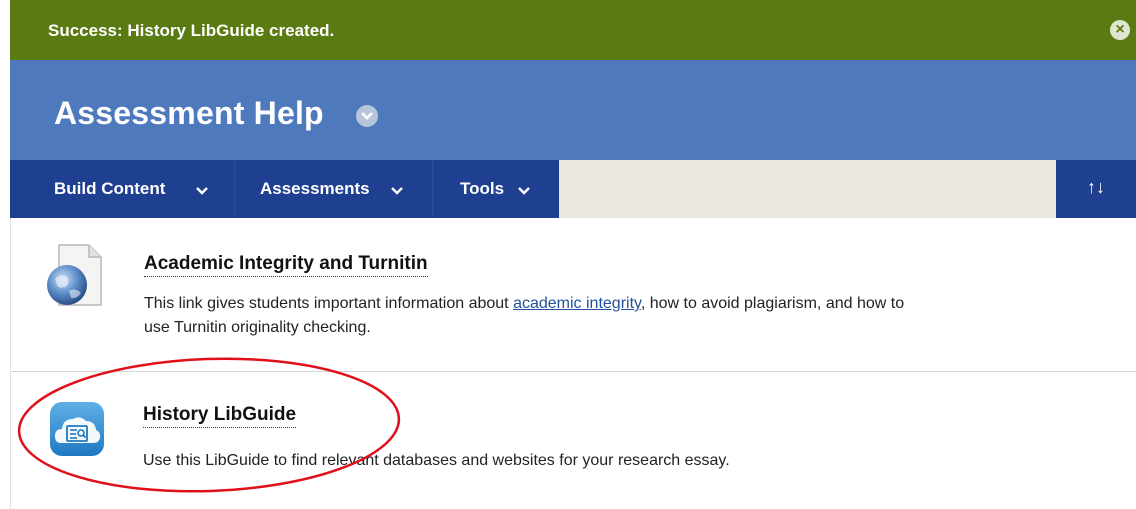 Image resolution: width=1136 pixels, height=509 pixels. I want to click on title-chevron-down-icon, so click(367, 116).